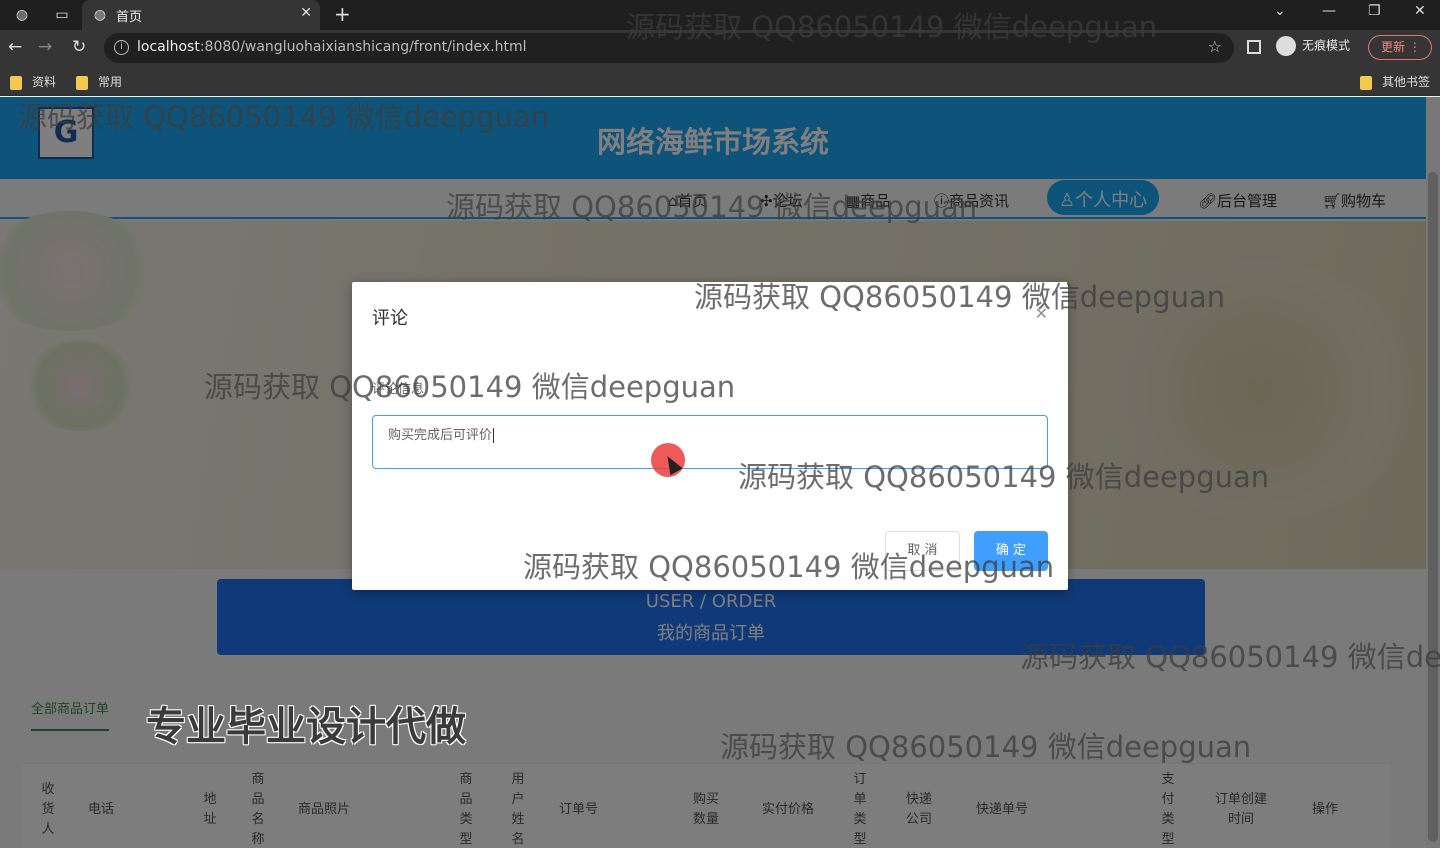 The height and width of the screenshot is (848, 1440). I want to click on bookmark-star-icon: ☆, so click(1215, 46).